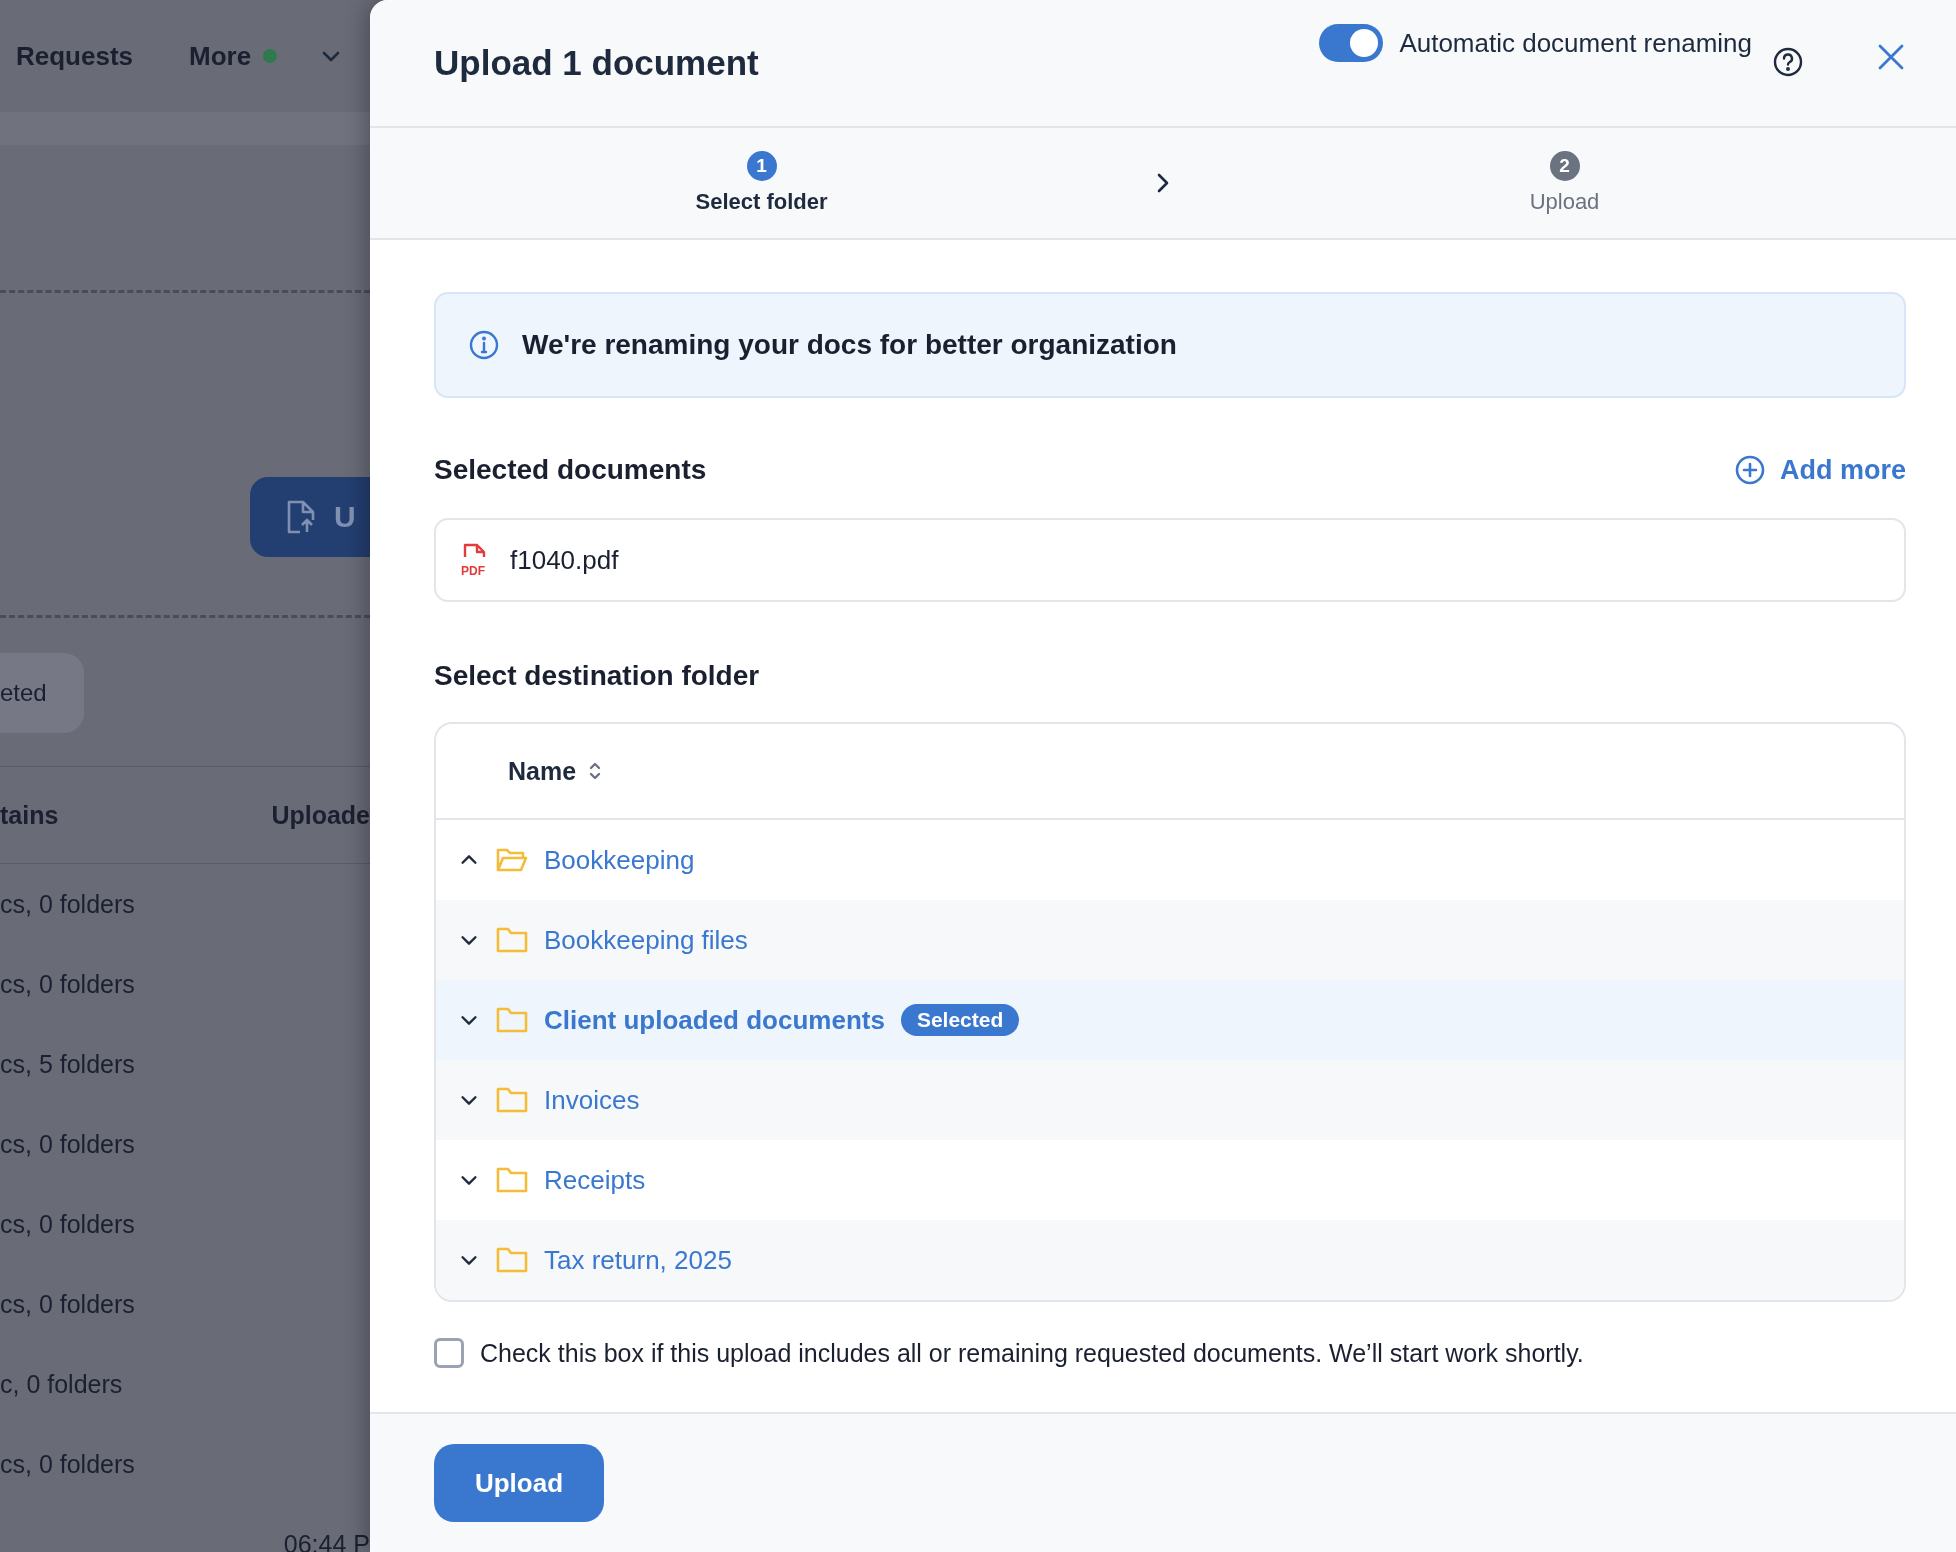 This screenshot has width=1956, height=1552. Describe the element at coordinates (592, 1100) in the screenshot. I see `folder-name: Invoices` at that location.